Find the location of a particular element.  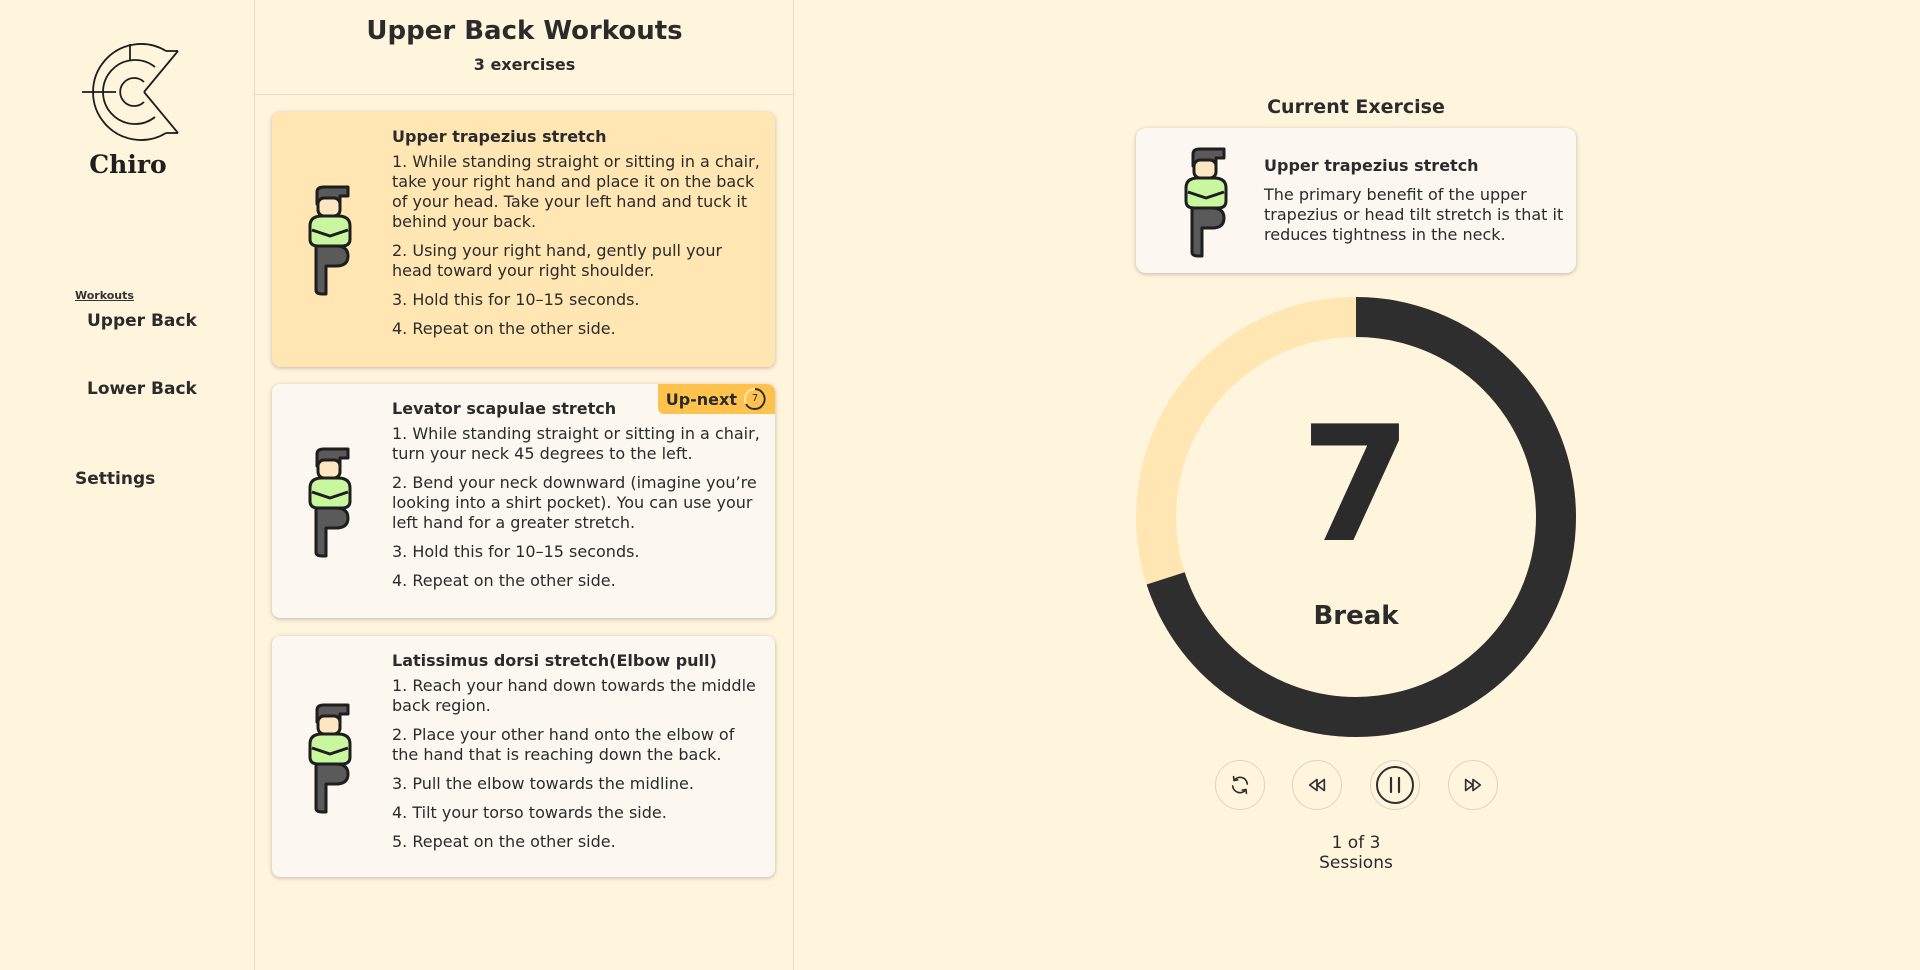

exercise-title: Upper trapezius stretch is located at coordinates (499, 136).